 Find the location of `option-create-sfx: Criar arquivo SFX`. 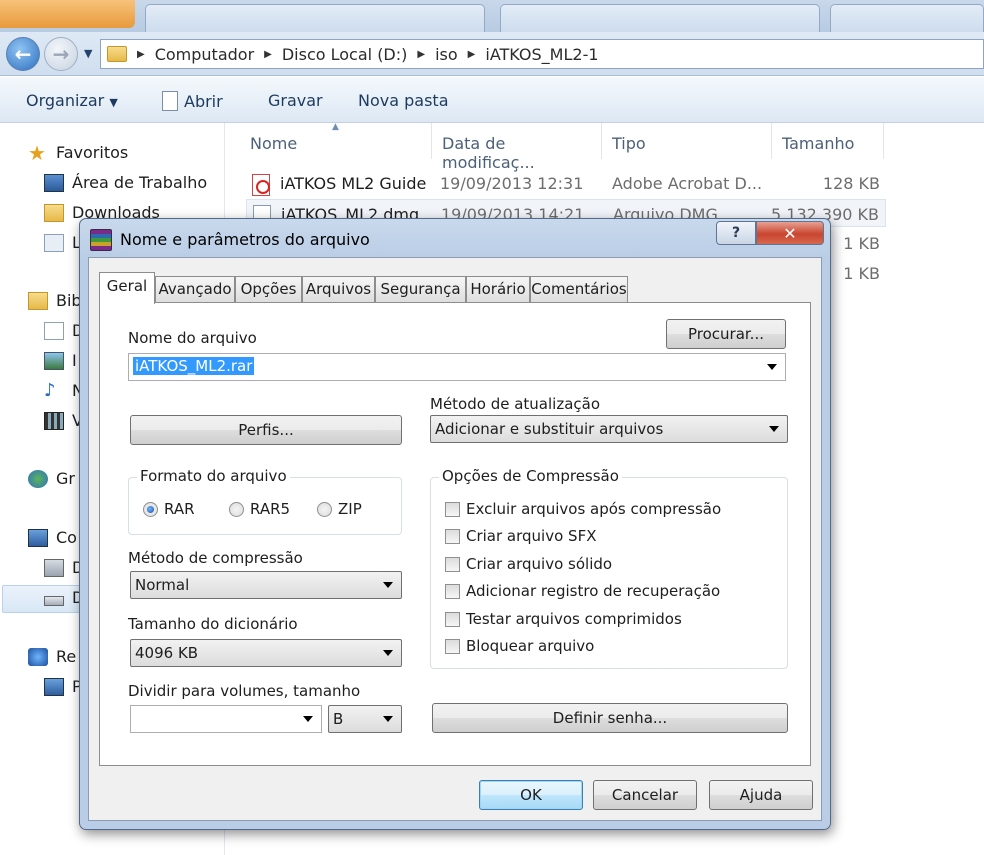

option-create-sfx: Criar arquivo SFX is located at coordinates (520, 536).